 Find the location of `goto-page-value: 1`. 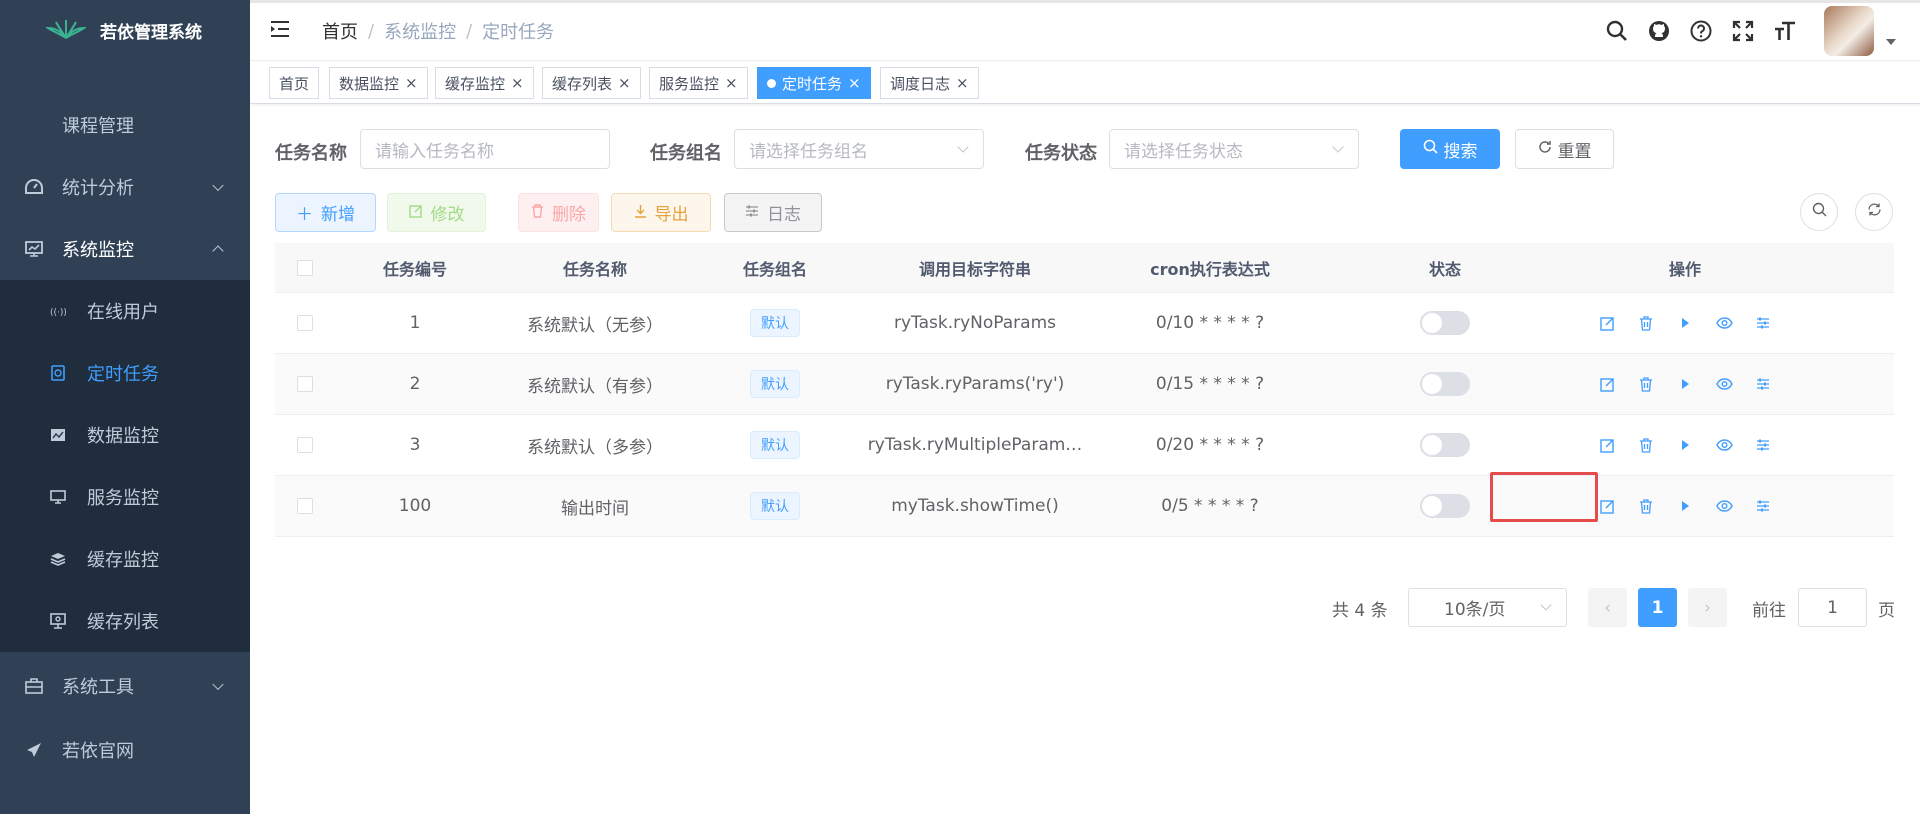

goto-page-value: 1 is located at coordinates (1832, 607).